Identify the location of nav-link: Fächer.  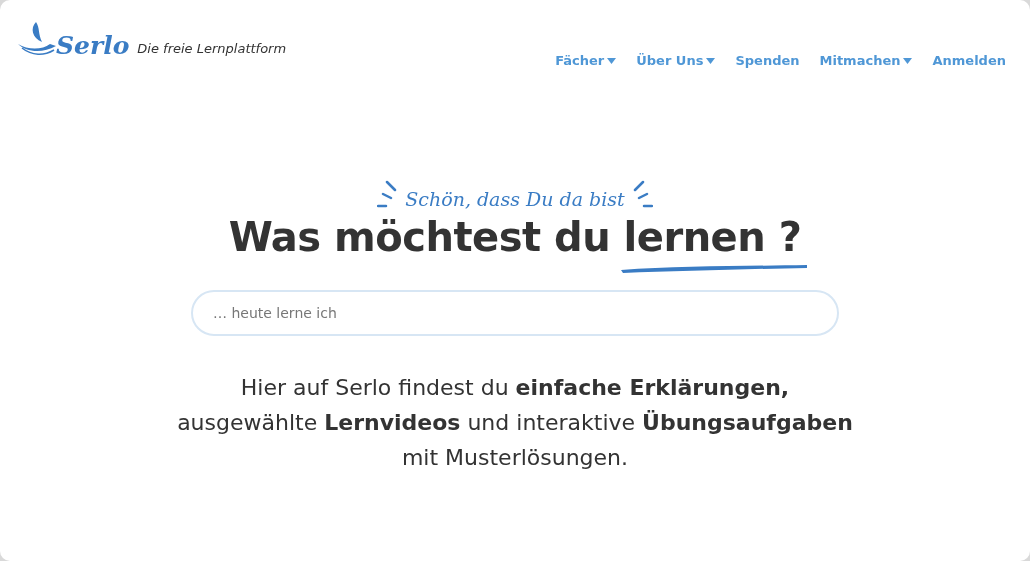
(586, 60).